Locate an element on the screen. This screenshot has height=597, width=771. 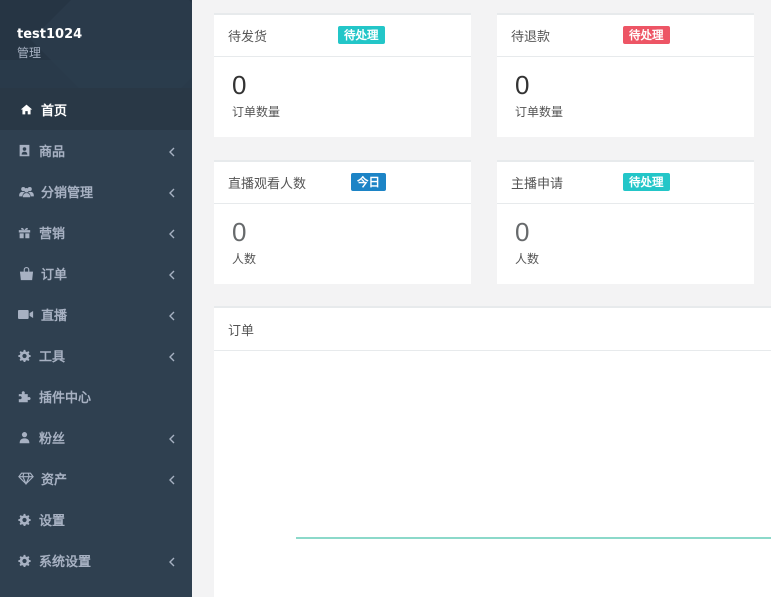
card-anchor-applications: 主播申请 待处理 0 人数 is located at coordinates (625, 222).